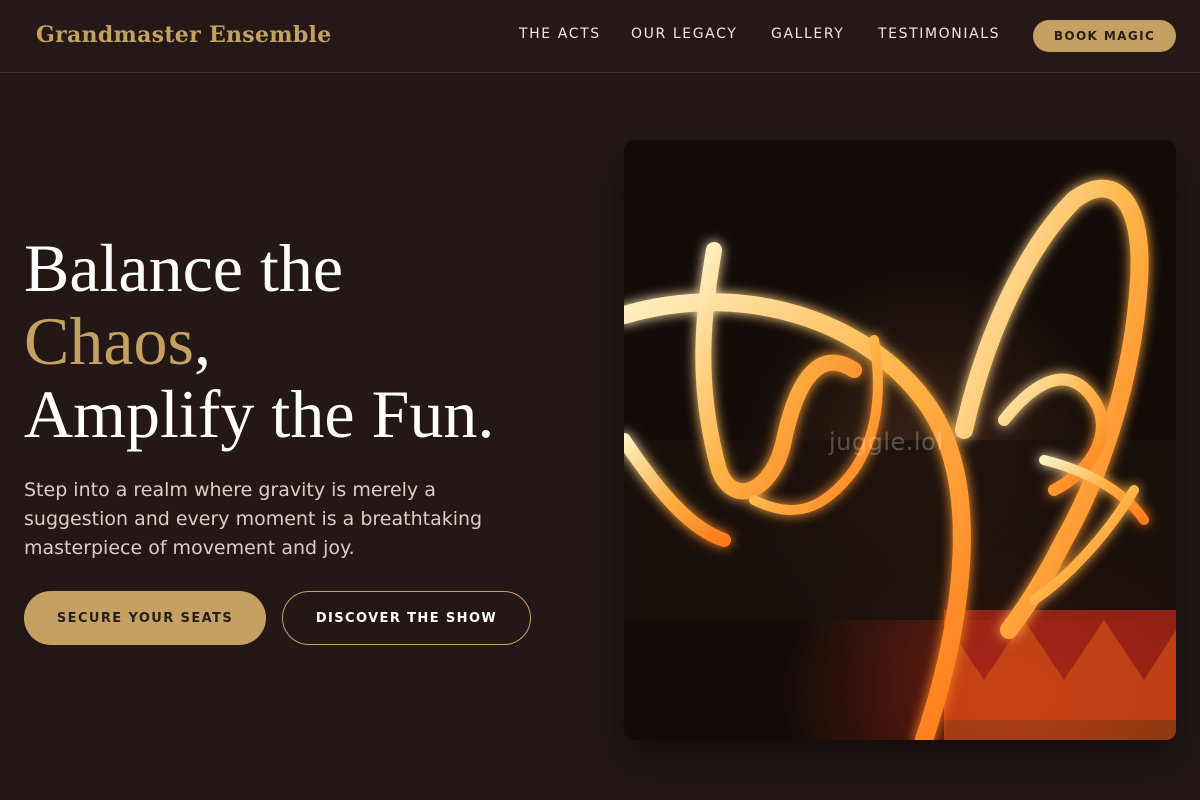 This screenshot has height=800, width=1200. I want to click on brand-logo: Grandmaster Ensemble, so click(184, 35).